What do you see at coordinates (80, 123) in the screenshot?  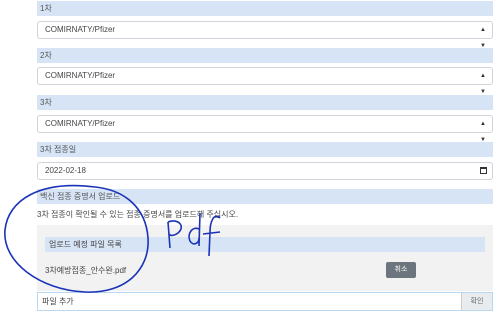 I see `dose-3-value: COMIRNATY/Pfizer` at bounding box center [80, 123].